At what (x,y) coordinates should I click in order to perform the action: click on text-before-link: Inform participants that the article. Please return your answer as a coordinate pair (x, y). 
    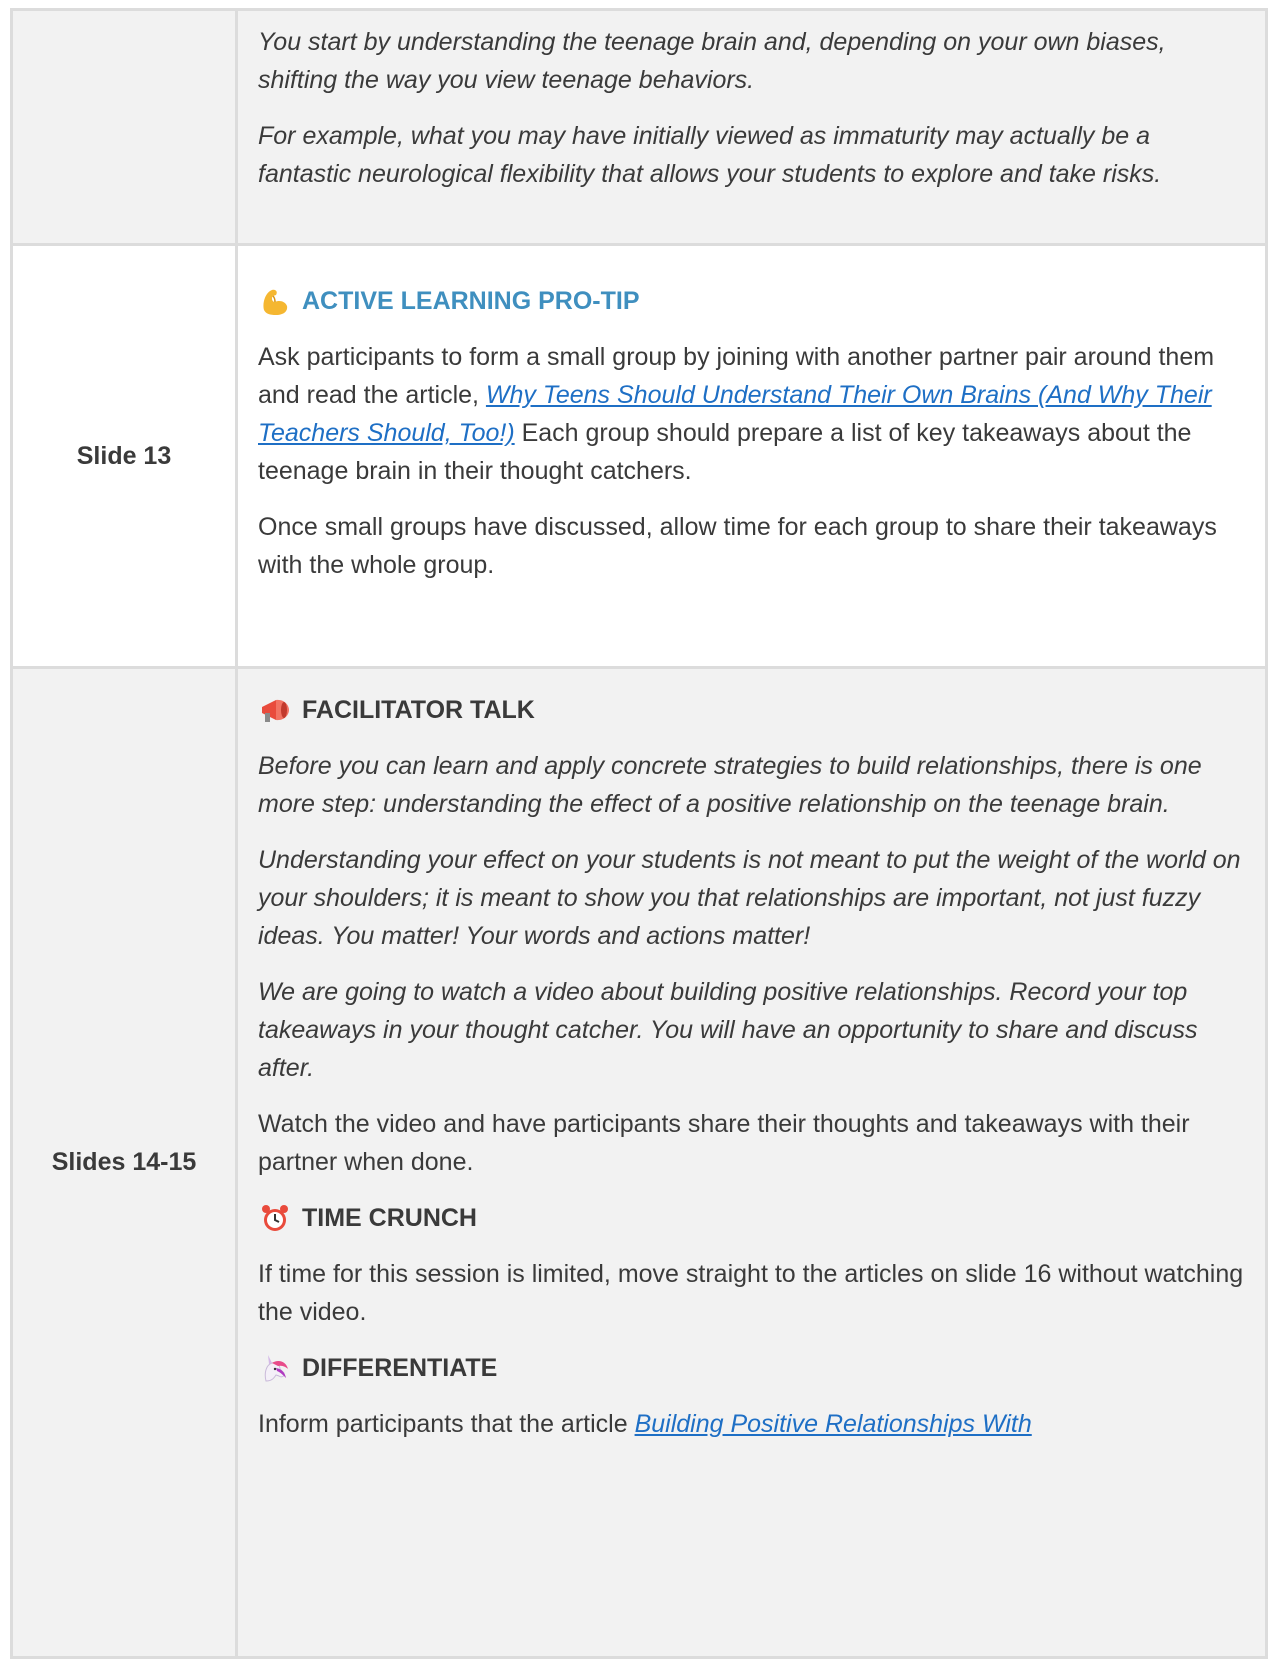
    Looking at the image, I should click on (446, 1424).